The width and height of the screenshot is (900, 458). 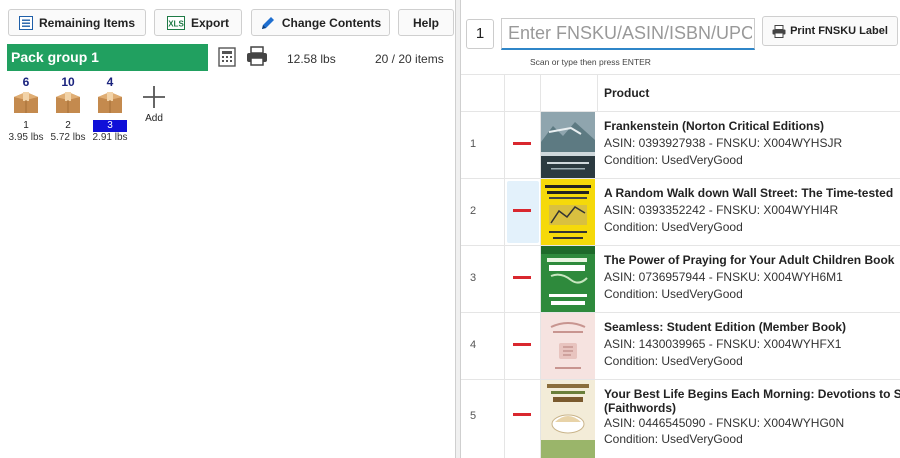 I want to click on svg-text: XLS, so click(x=176, y=23).